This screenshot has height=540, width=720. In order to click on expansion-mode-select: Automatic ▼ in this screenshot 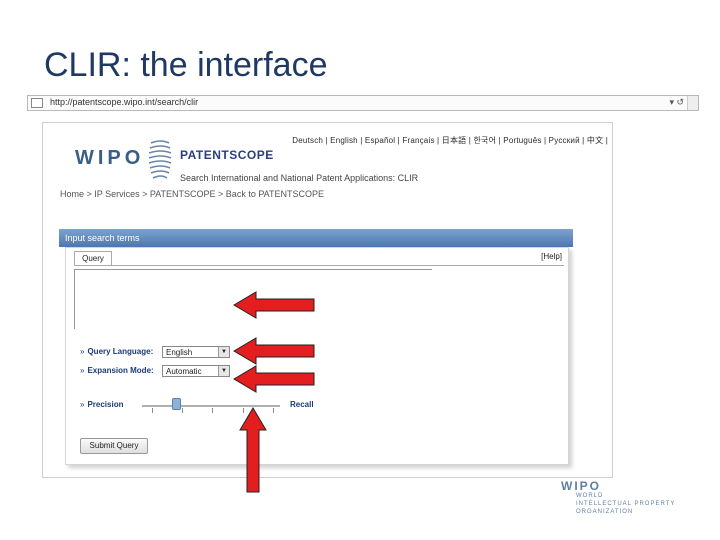, I will do `click(196, 371)`.